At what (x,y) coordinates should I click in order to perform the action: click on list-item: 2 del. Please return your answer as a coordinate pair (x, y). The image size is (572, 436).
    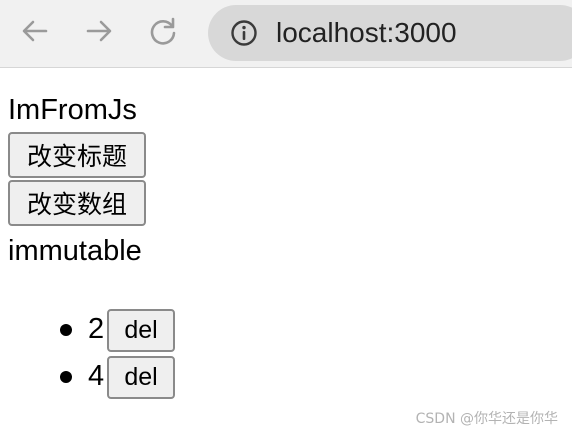
    Looking at the image, I should click on (100, 331).